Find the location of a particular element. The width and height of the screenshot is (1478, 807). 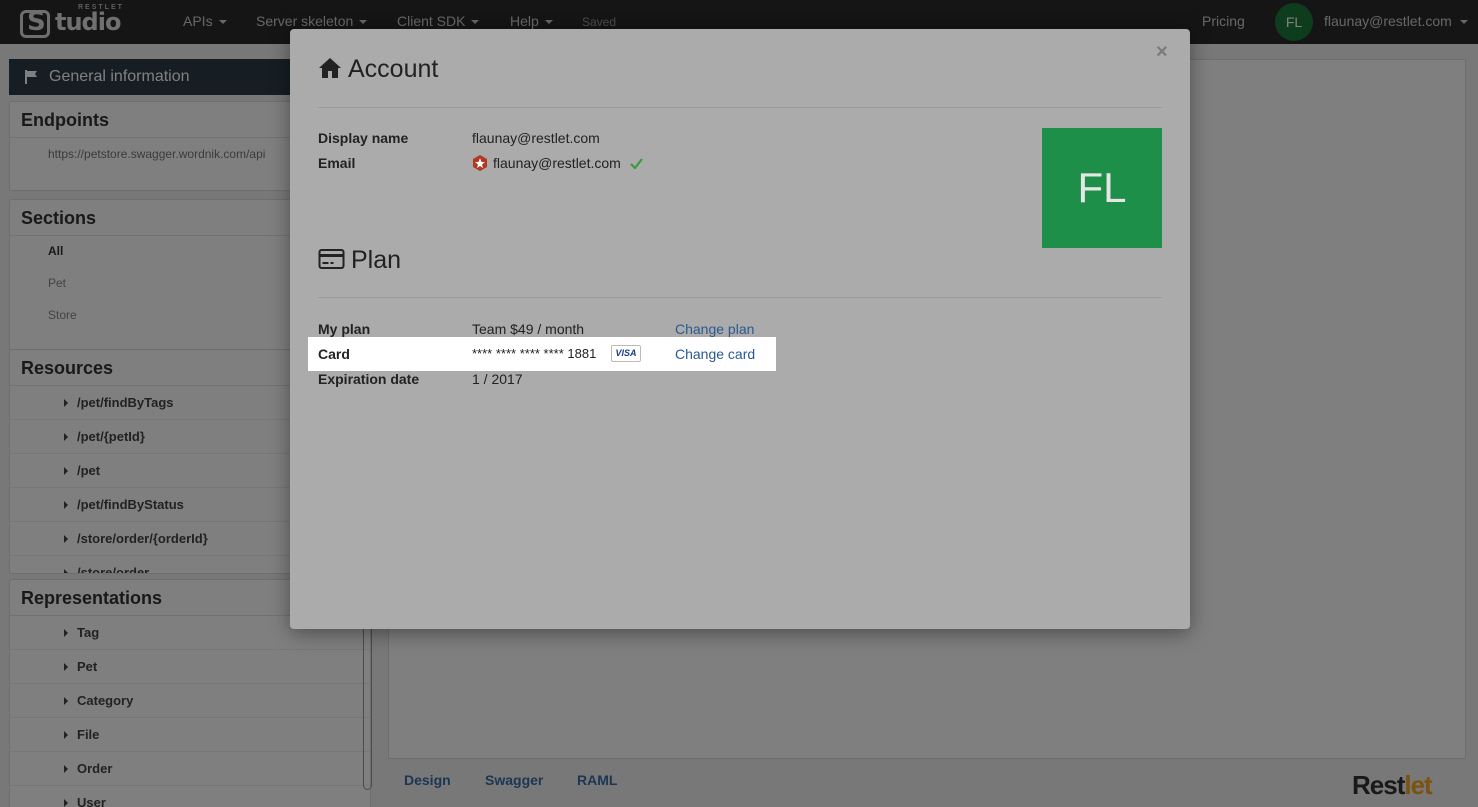

my-plan-value: Team $49 / month is located at coordinates (528, 329).